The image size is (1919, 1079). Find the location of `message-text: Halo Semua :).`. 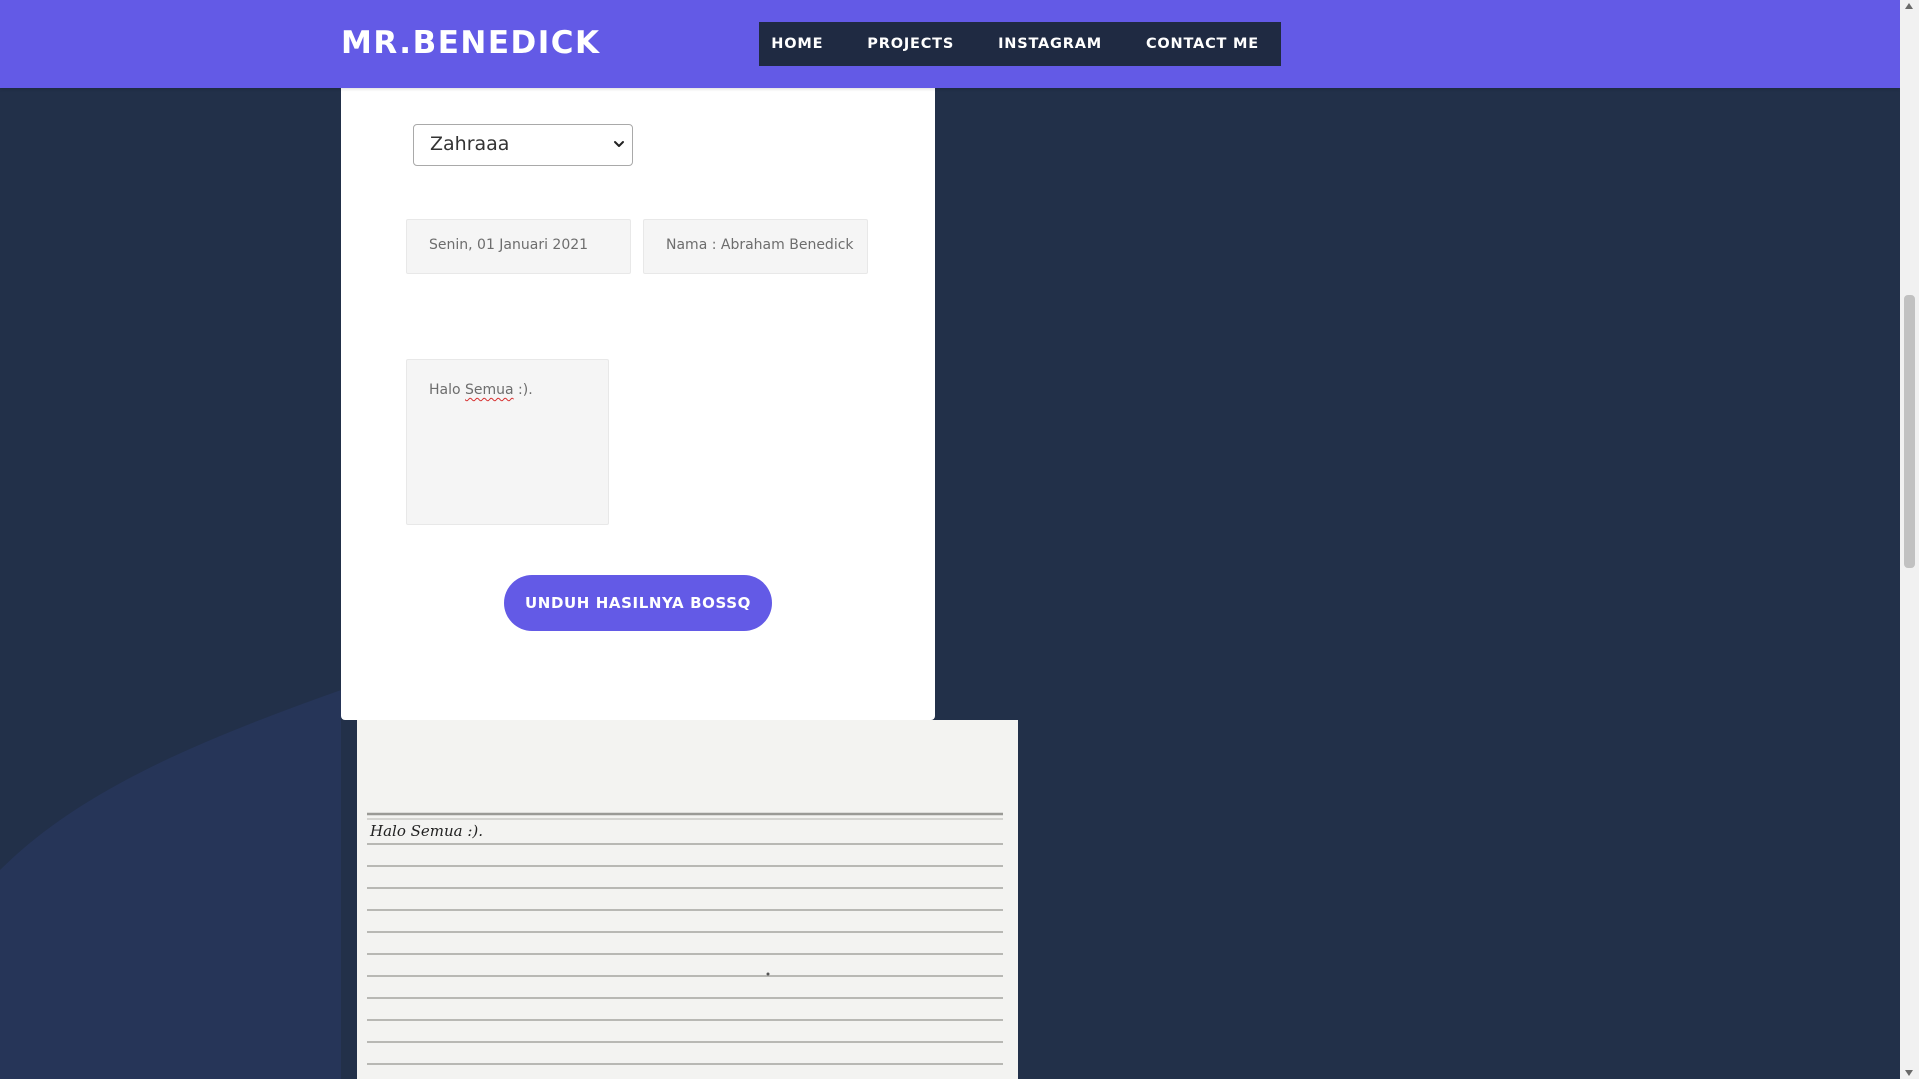

message-text: Halo Semua :). is located at coordinates (481, 390).